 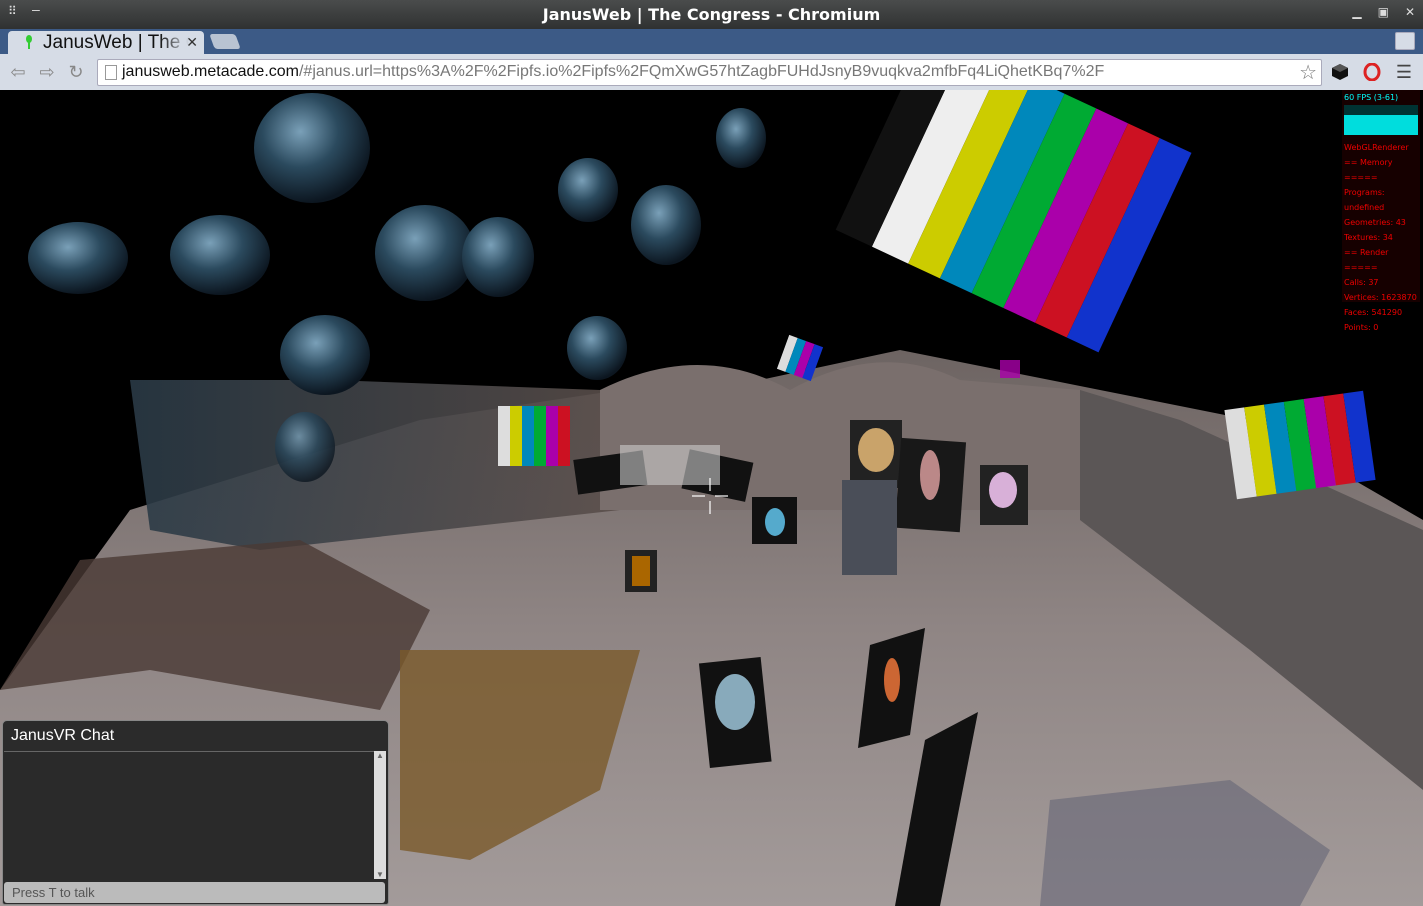 What do you see at coordinates (192, 42) in the screenshot?
I see `tab-close-icon: ✕` at bounding box center [192, 42].